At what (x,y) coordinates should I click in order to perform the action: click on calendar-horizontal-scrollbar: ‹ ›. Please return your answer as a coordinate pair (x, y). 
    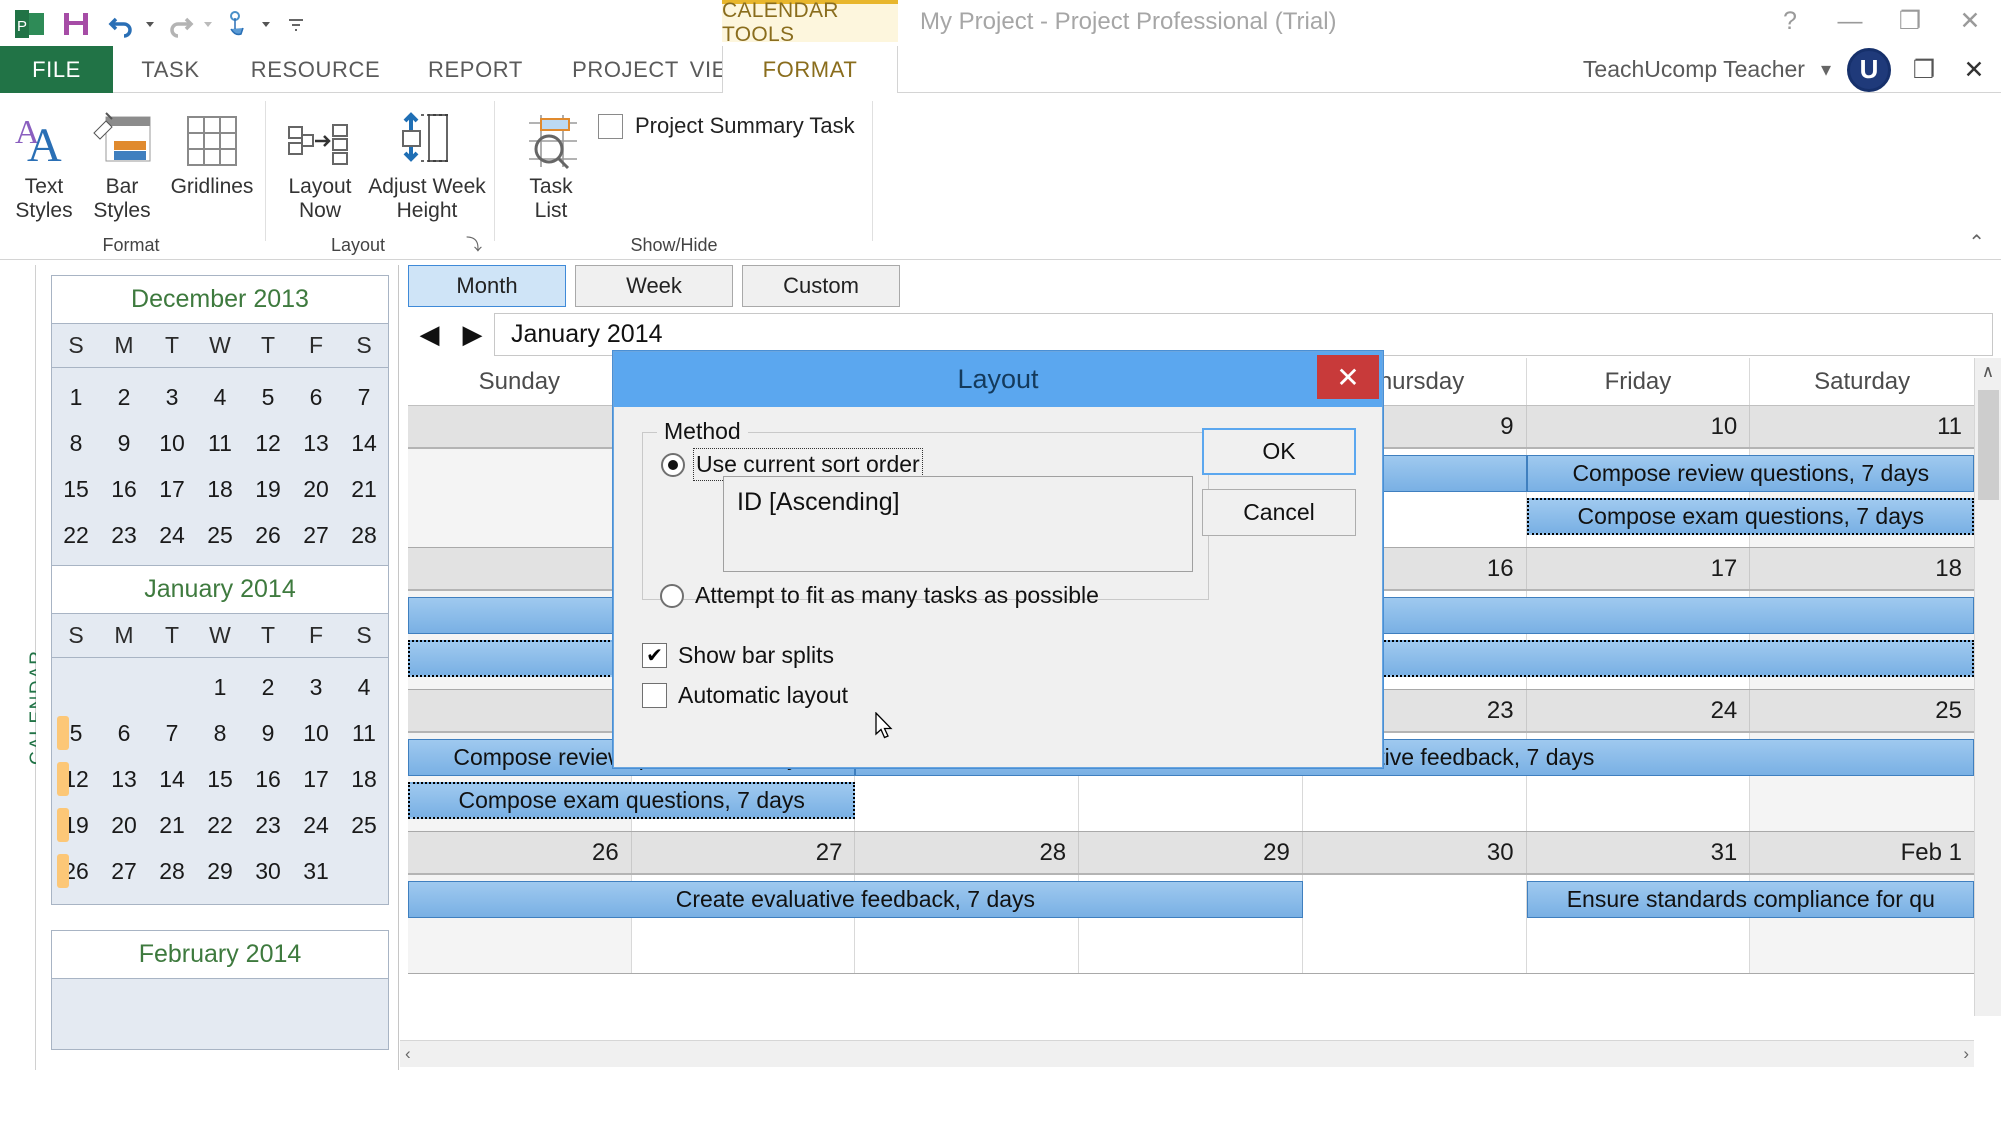
    Looking at the image, I should click on (1187, 1053).